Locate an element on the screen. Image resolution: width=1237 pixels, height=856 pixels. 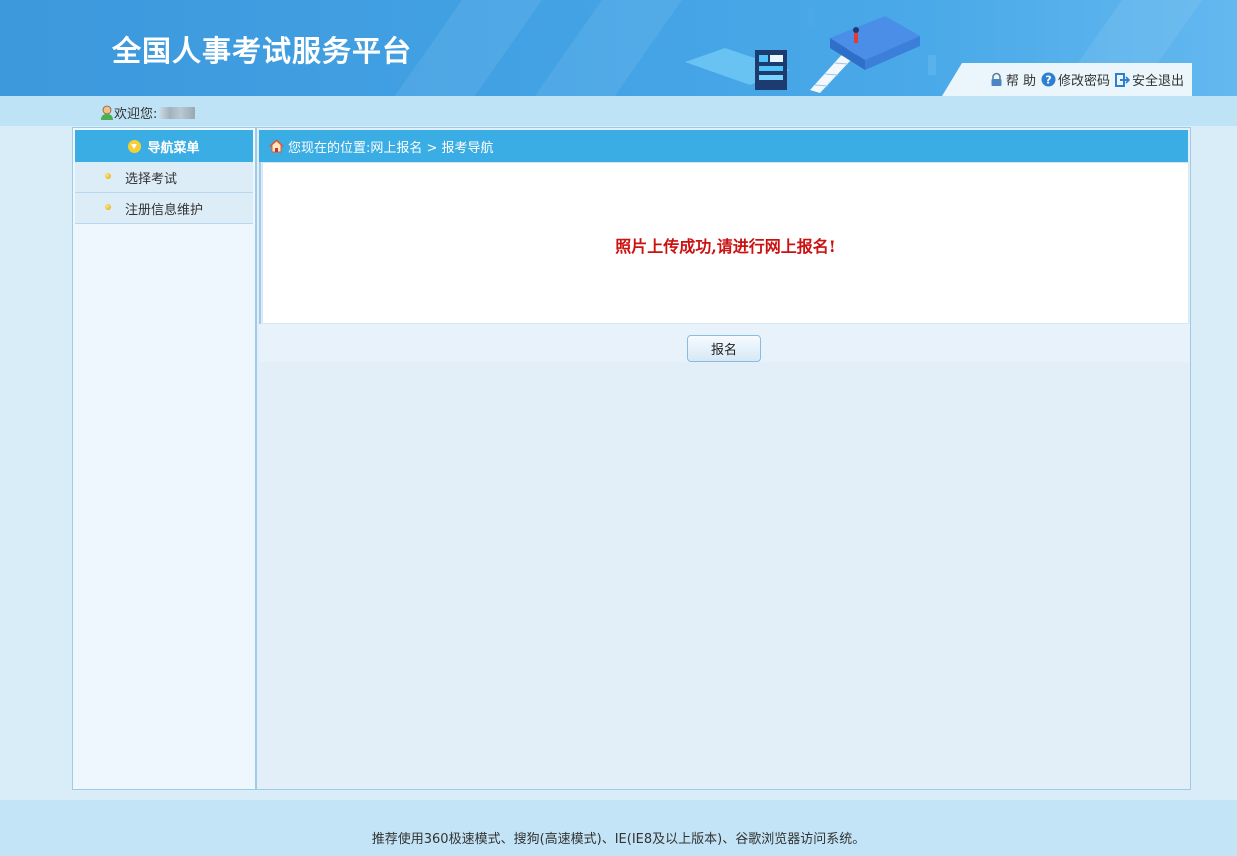
register-button: 报名 is located at coordinates (724, 348).